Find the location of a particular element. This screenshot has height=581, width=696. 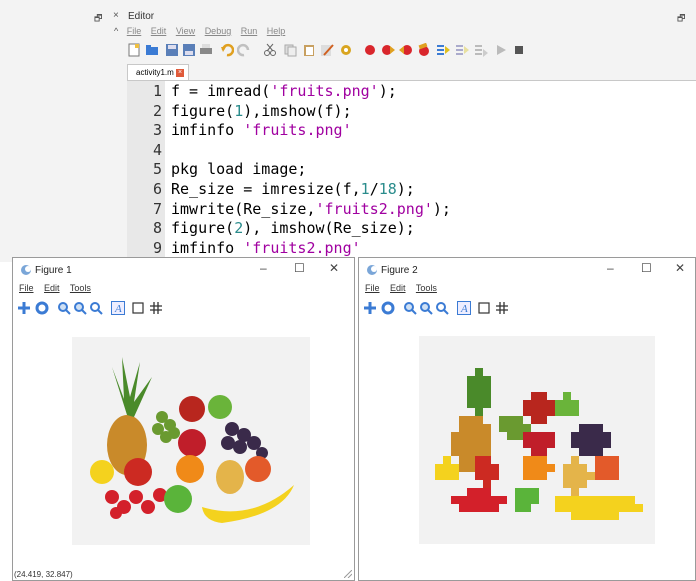

menu-view: View is located at coordinates (185, 31).